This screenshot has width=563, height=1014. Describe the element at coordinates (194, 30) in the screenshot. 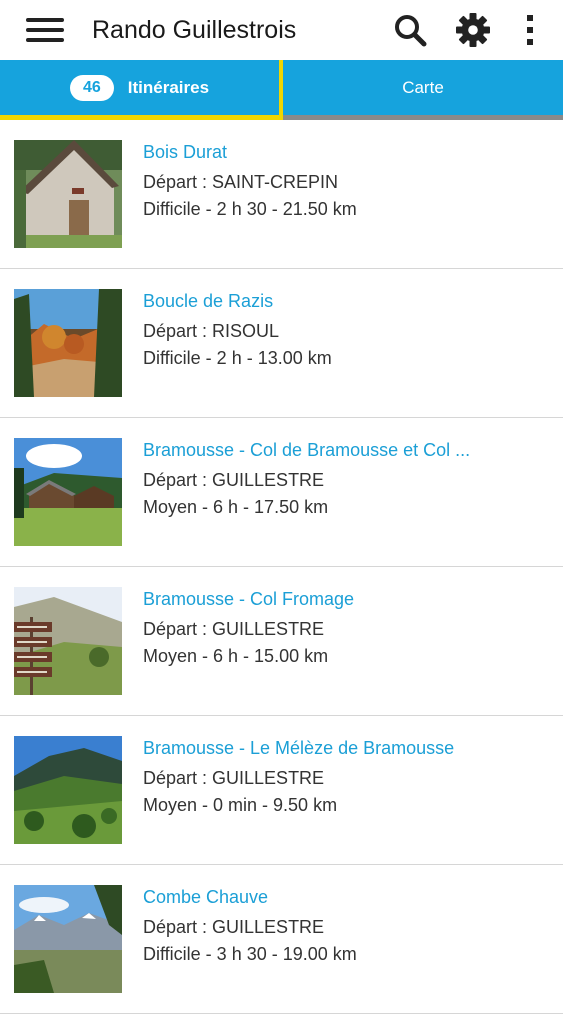

I see `app-title: Rando Guillestrois` at that location.